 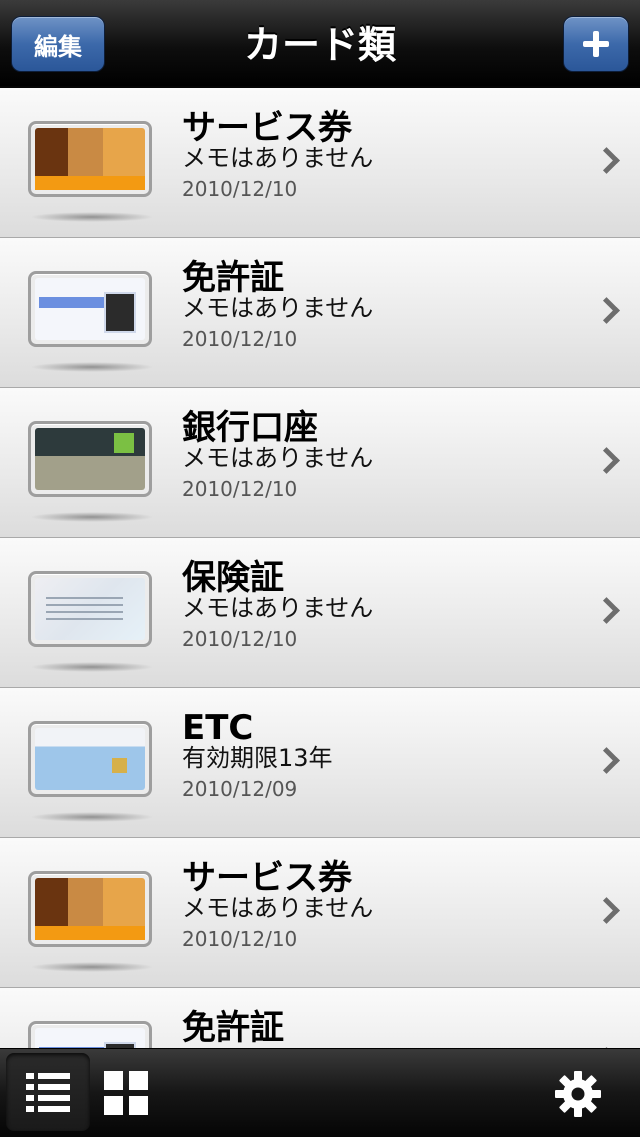 I want to click on card-date: 2010/12/09, so click(x=240, y=789).